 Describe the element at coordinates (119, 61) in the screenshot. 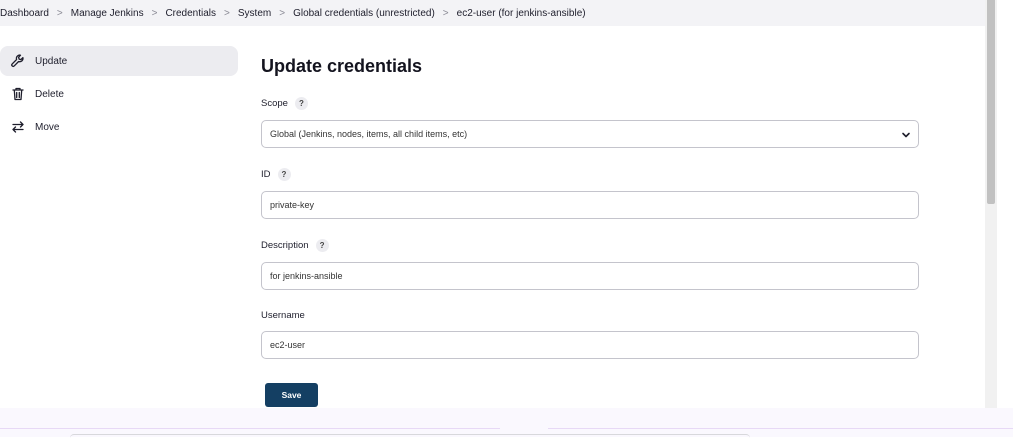

I see `sidebar-item-update: Update` at that location.